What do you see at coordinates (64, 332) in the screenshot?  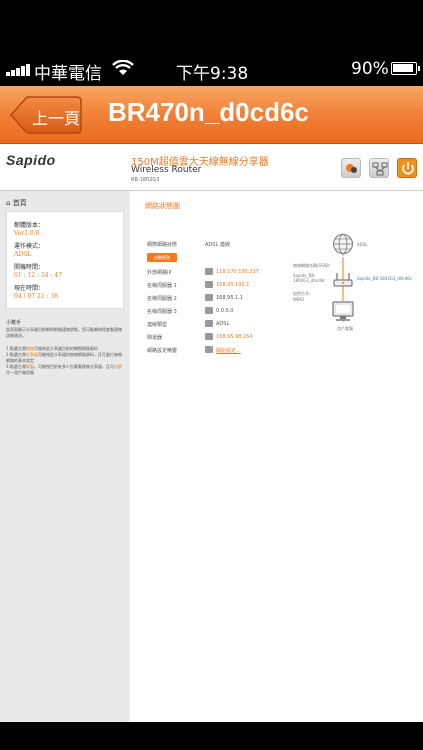 I see `help-text: 此頁面顯示分享器目前網際網路連線狀態，您可點擊按鈕查看連線詳細資訊。` at bounding box center [64, 332].